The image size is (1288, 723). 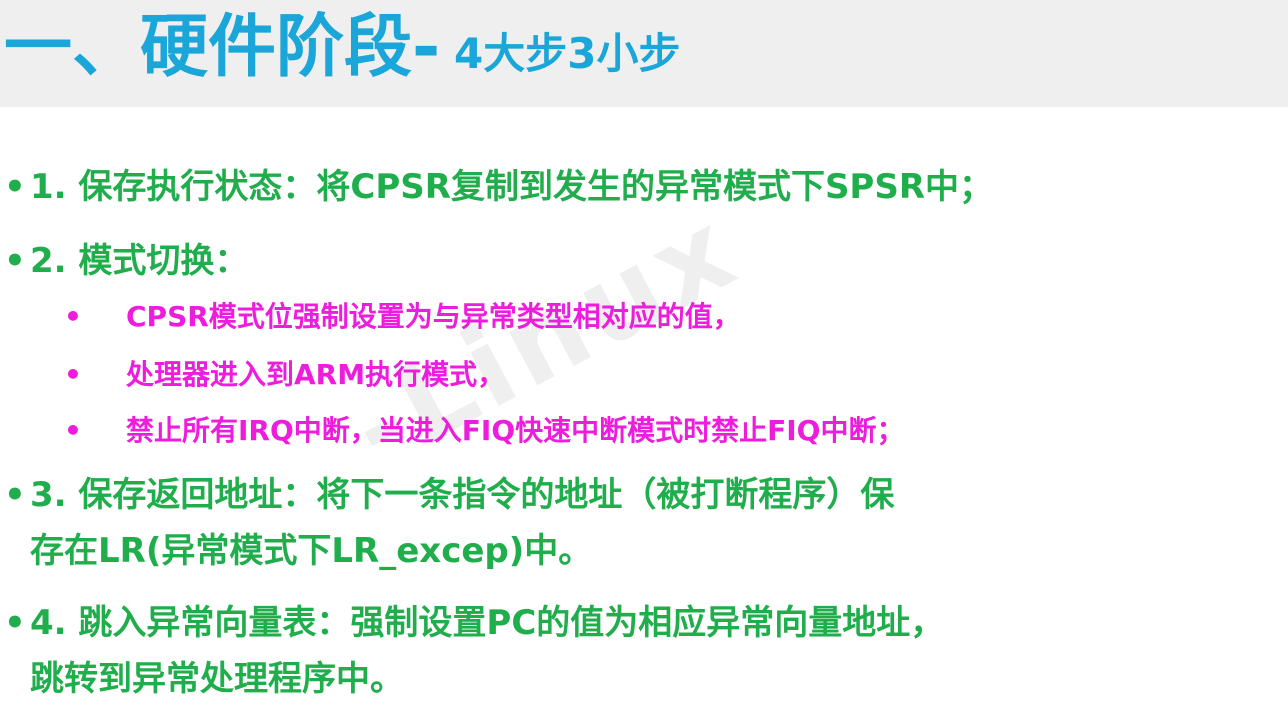 I want to click on bullet-4: • 4. 跳入异常向量表：强制设置PC的值为相应异常向量地址，, so click(x=474, y=623).